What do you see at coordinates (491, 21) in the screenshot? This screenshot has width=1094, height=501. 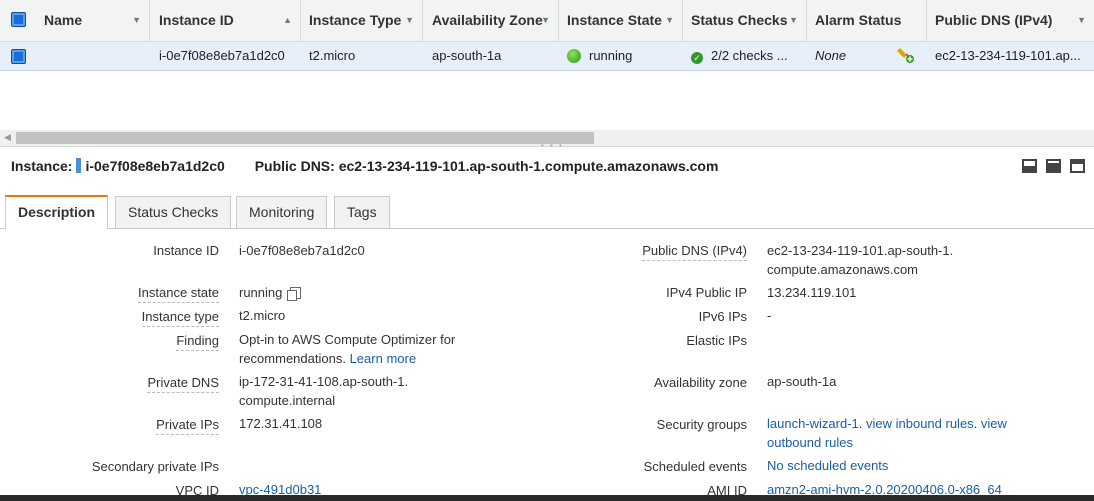 I see `column-header-availability-zone: Availability Zone ▼` at bounding box center [491, 21].